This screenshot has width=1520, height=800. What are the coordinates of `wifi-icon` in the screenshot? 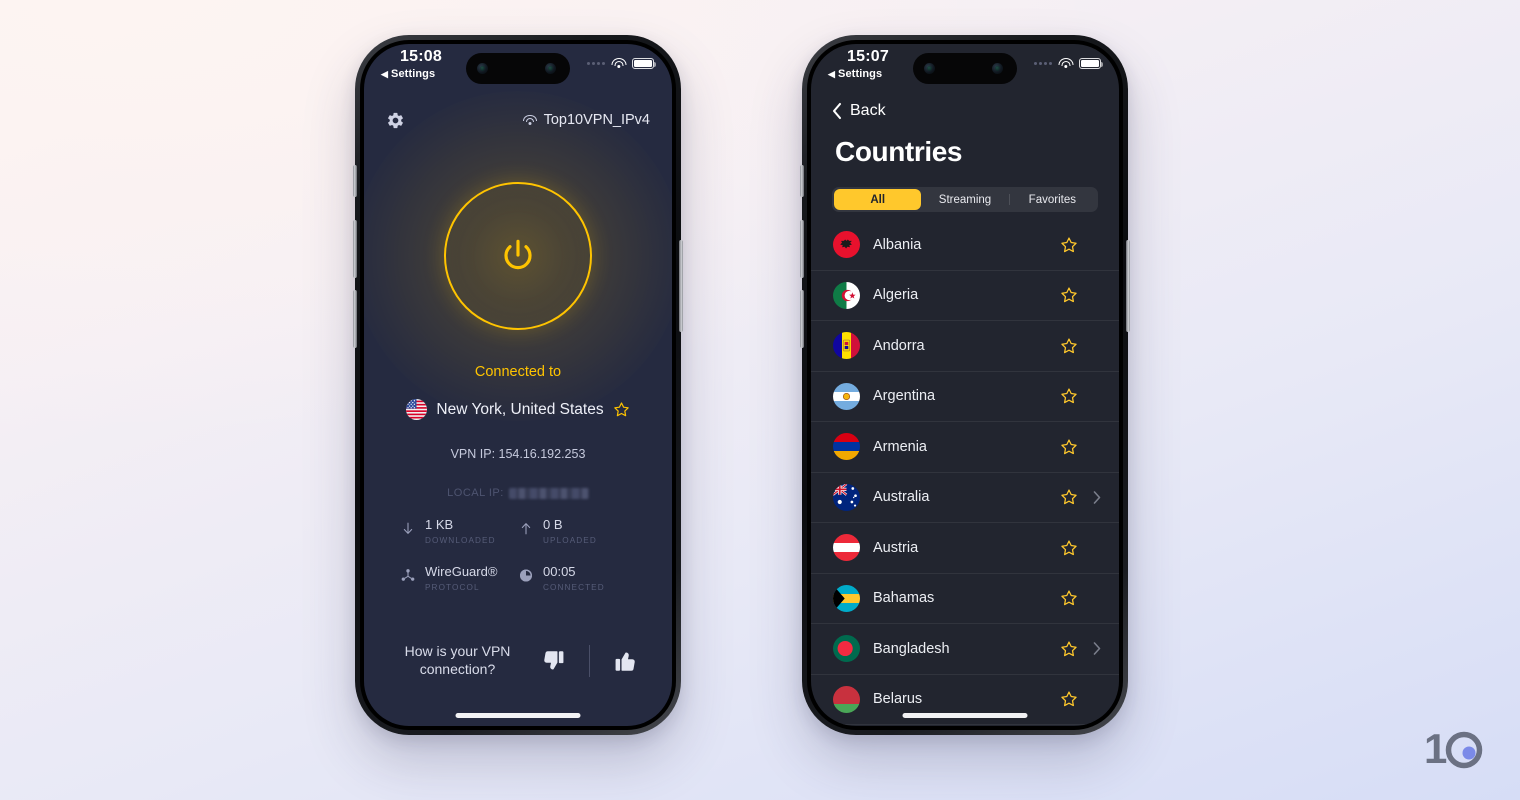 It's located at (529, 120).